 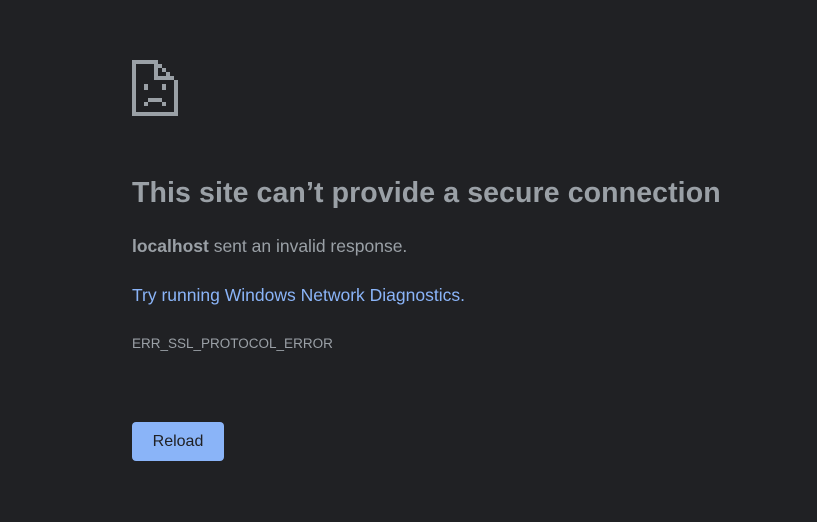 What do you see at coordinates (178, 295) in the screenshot?
I see `suggestion-prefix: Try running` at bounding box center [178, 295].